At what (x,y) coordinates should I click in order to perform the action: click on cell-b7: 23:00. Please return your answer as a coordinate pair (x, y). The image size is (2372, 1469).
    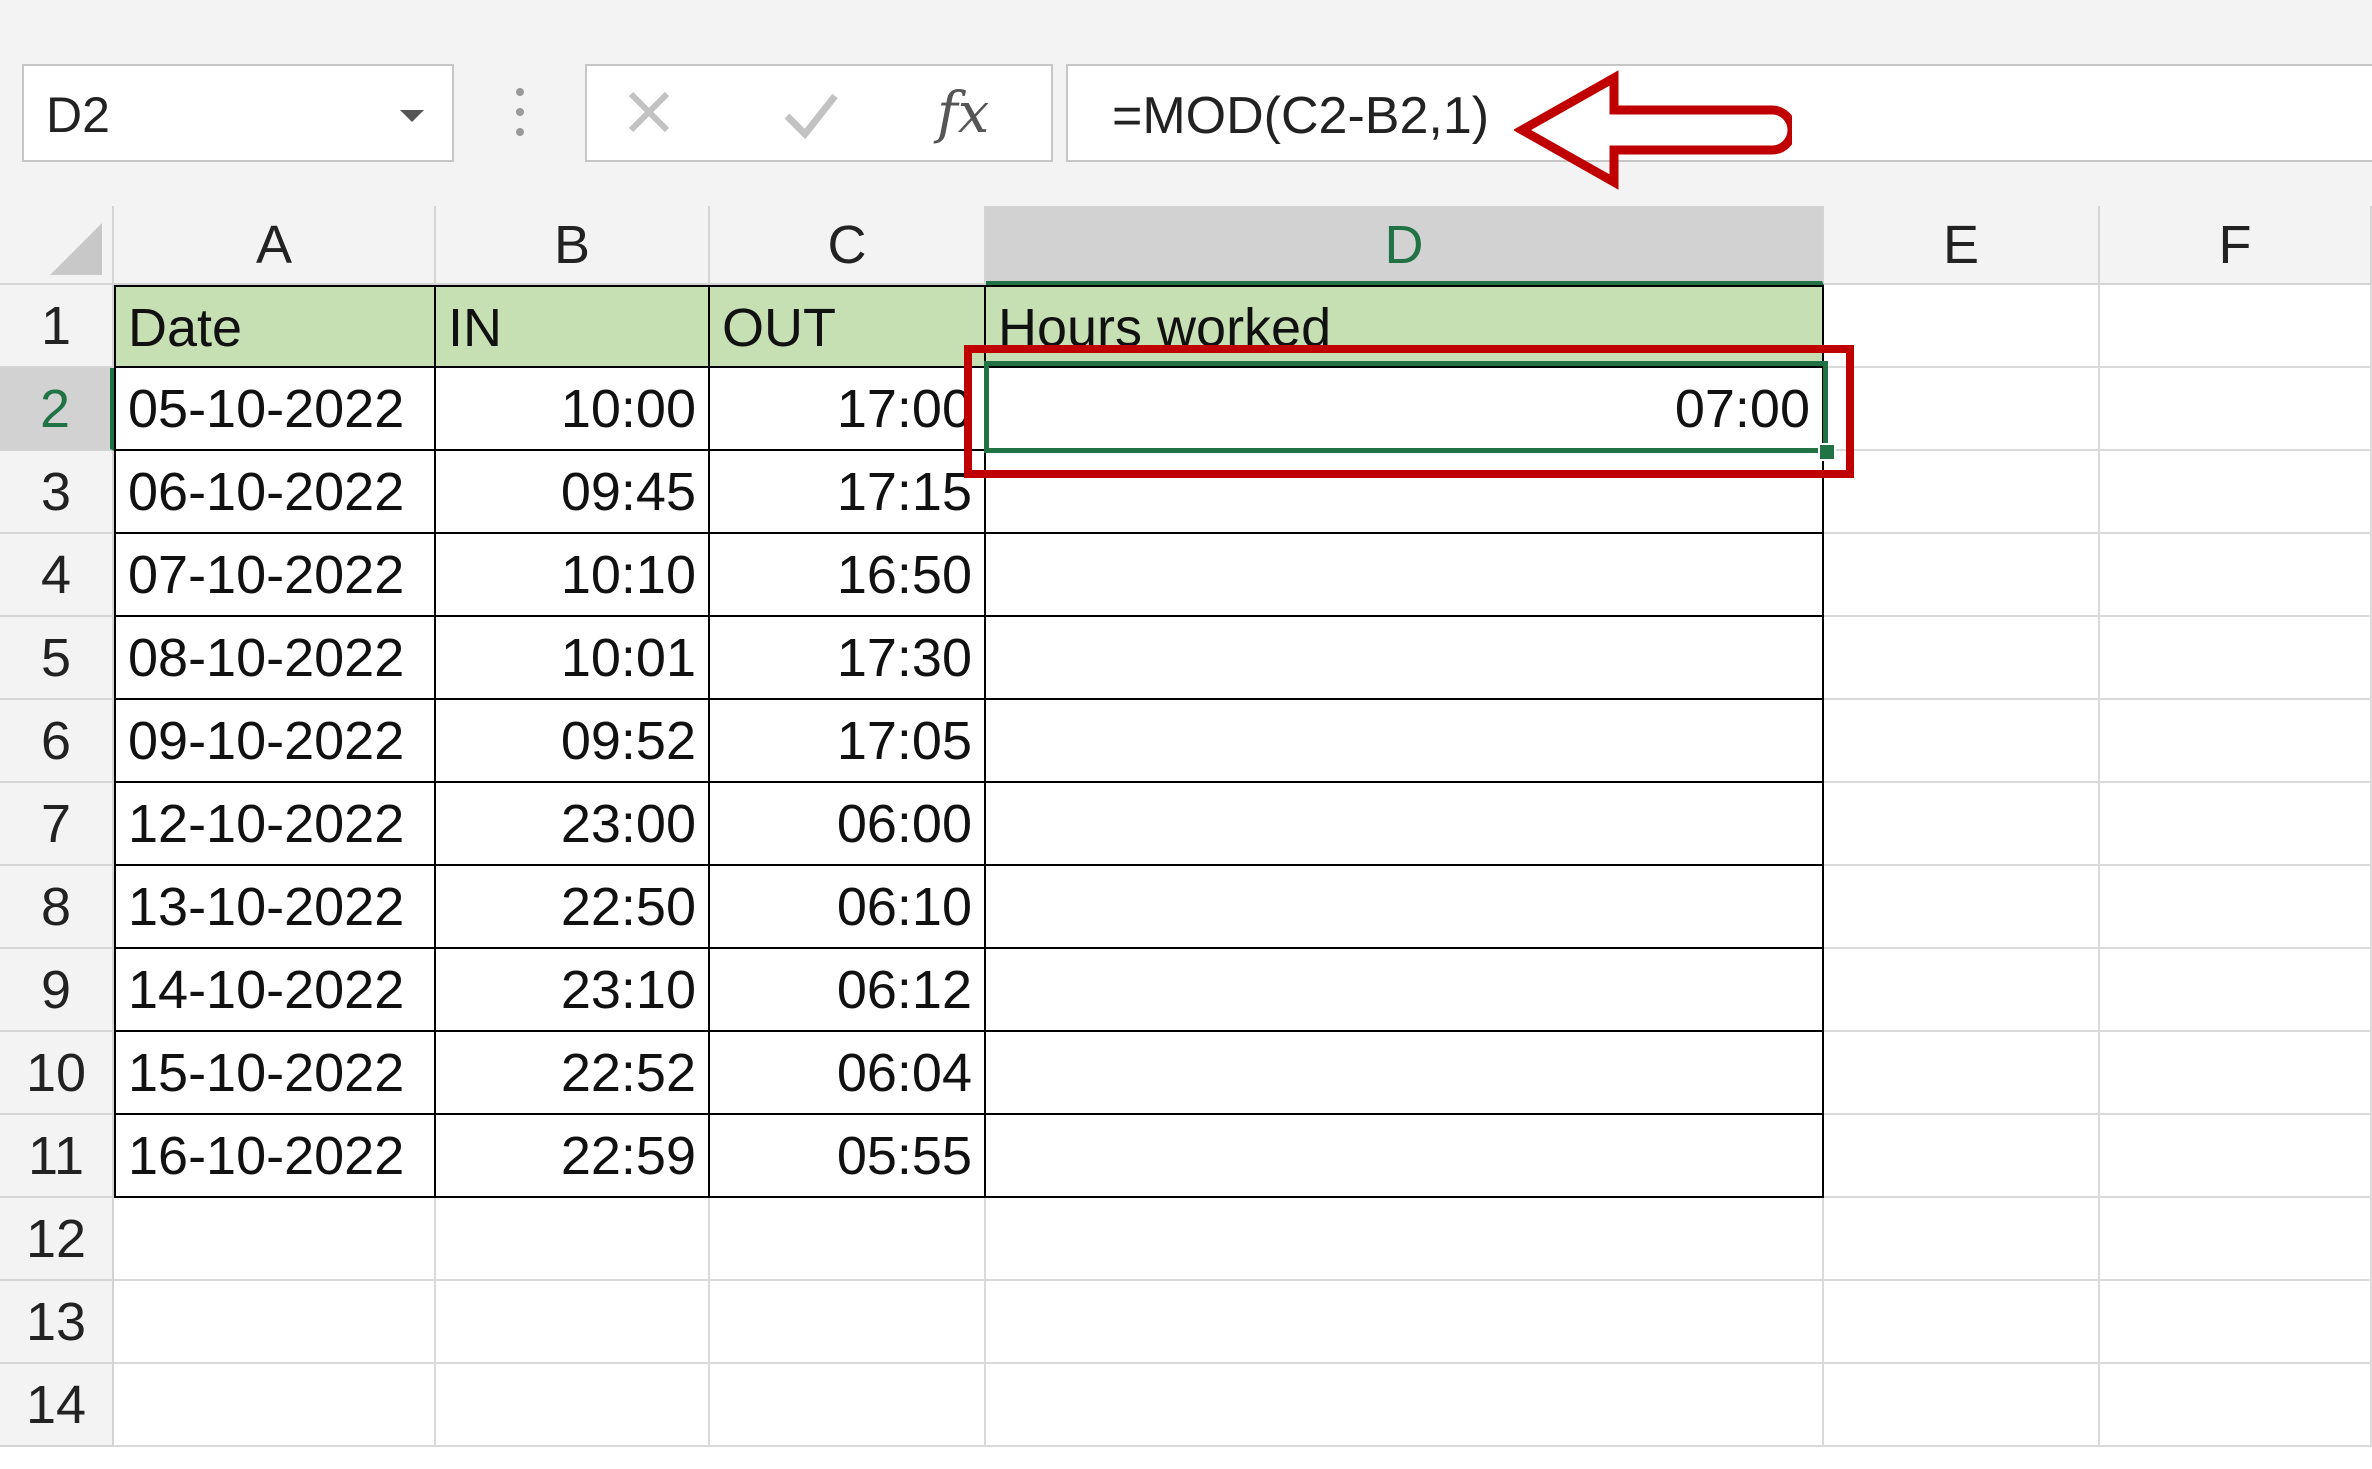
    Looking at the image, I should click on (573, 824).